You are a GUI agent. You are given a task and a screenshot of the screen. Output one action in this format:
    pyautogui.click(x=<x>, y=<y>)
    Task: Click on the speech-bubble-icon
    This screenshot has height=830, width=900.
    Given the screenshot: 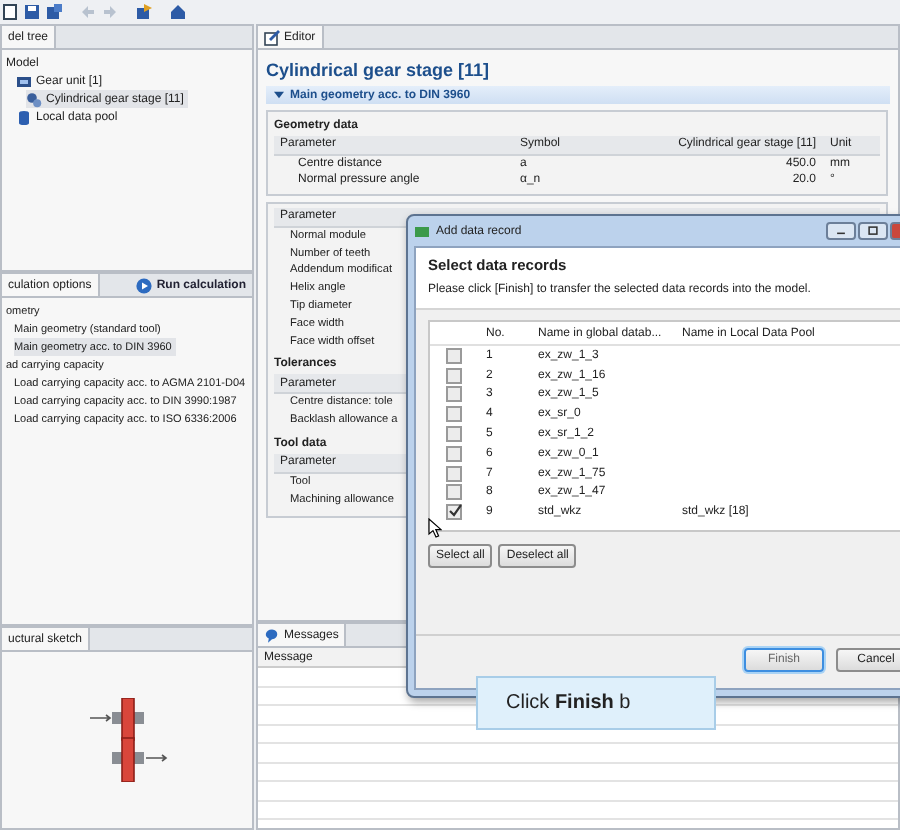 What is the action you would take?
    pyautogui.click(x=272, y=635)
    